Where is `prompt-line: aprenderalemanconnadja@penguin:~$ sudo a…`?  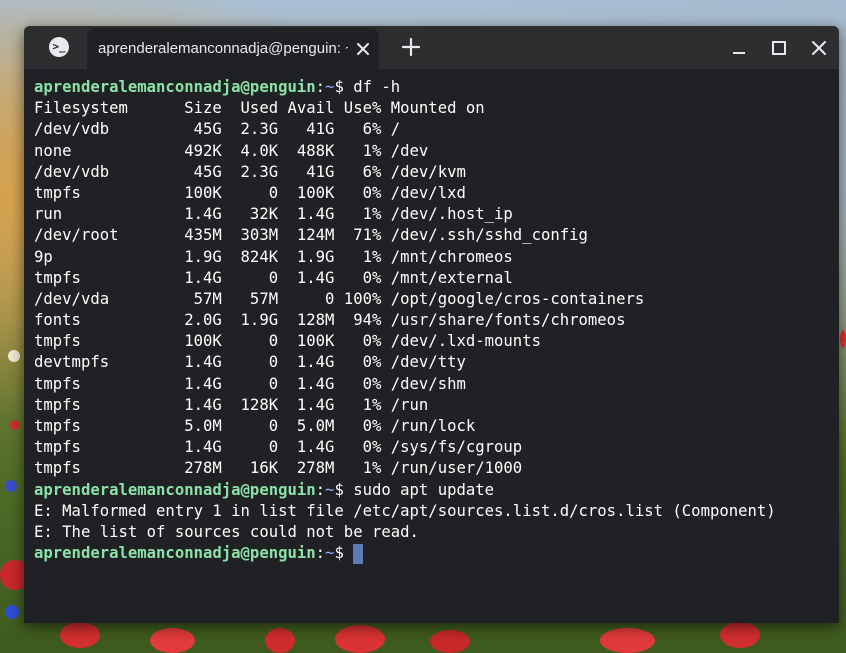
prompt-line: aprenderalemanconnadja@penguin:~$ sudo a… is located at coordinates (434, 490).